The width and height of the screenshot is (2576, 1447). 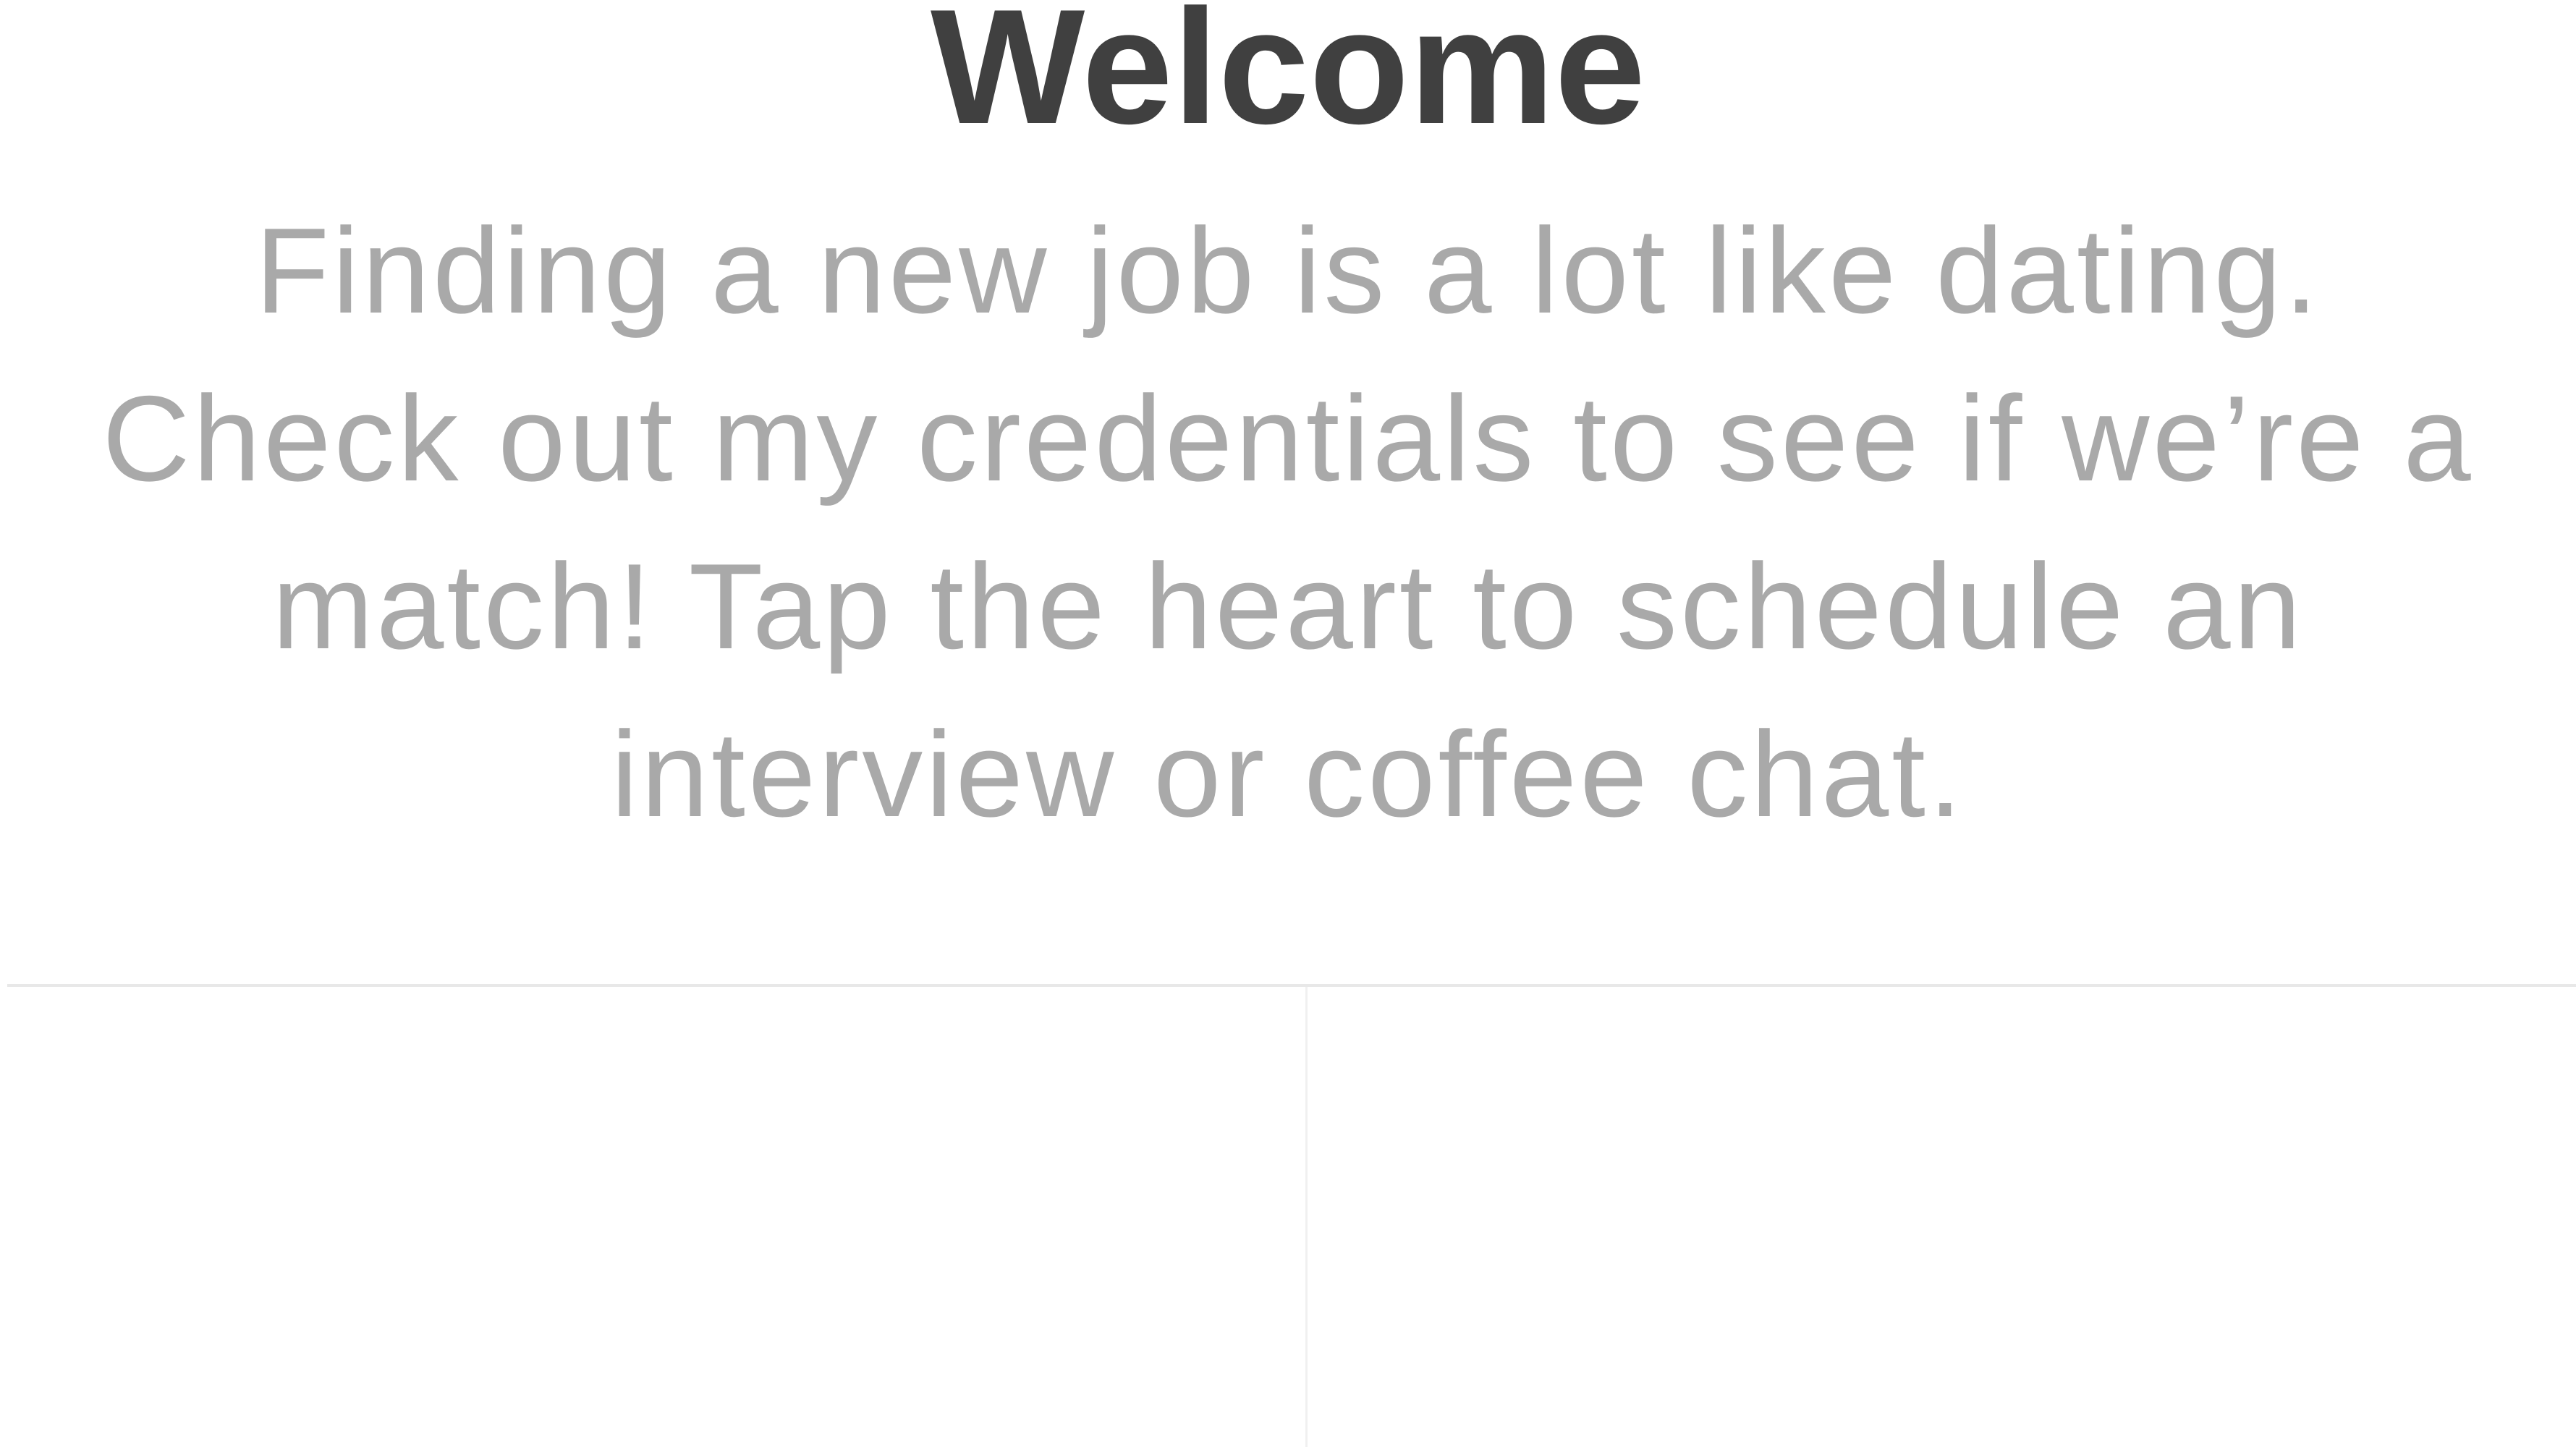 I want to click on intro-line: interview or coffee chat., so click(x=1288, y=774).